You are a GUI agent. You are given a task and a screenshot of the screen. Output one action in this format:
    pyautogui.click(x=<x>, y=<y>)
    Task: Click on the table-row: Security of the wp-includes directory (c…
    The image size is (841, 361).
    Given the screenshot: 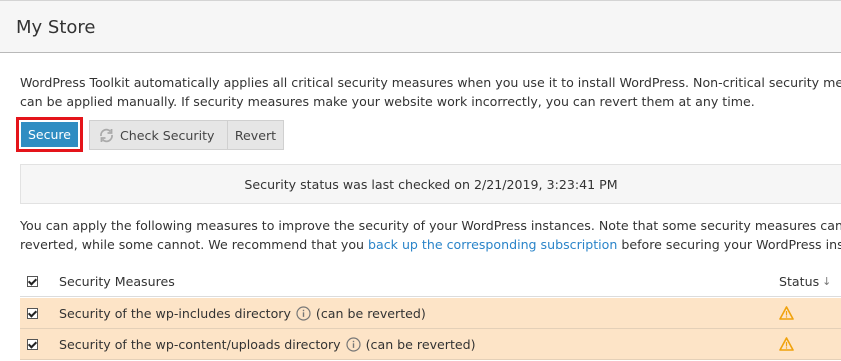 What is the action you would take?
    pyautogui.click(x=430, y=313)
    